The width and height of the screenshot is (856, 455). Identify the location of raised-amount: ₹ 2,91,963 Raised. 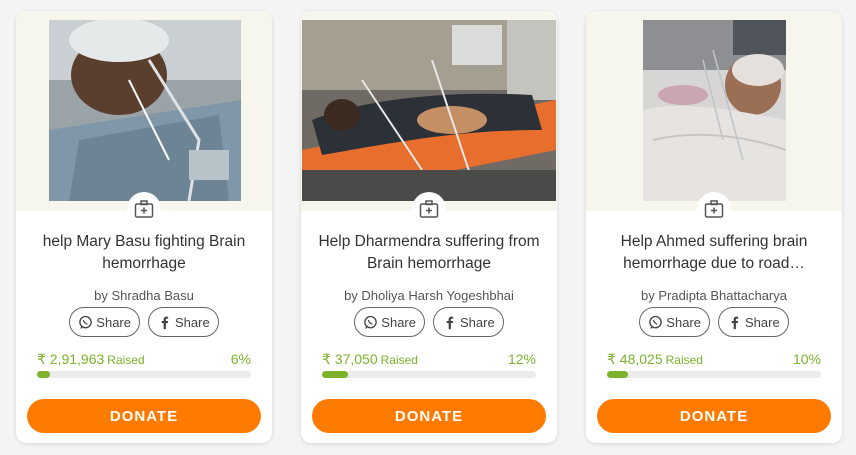
(91, 359).